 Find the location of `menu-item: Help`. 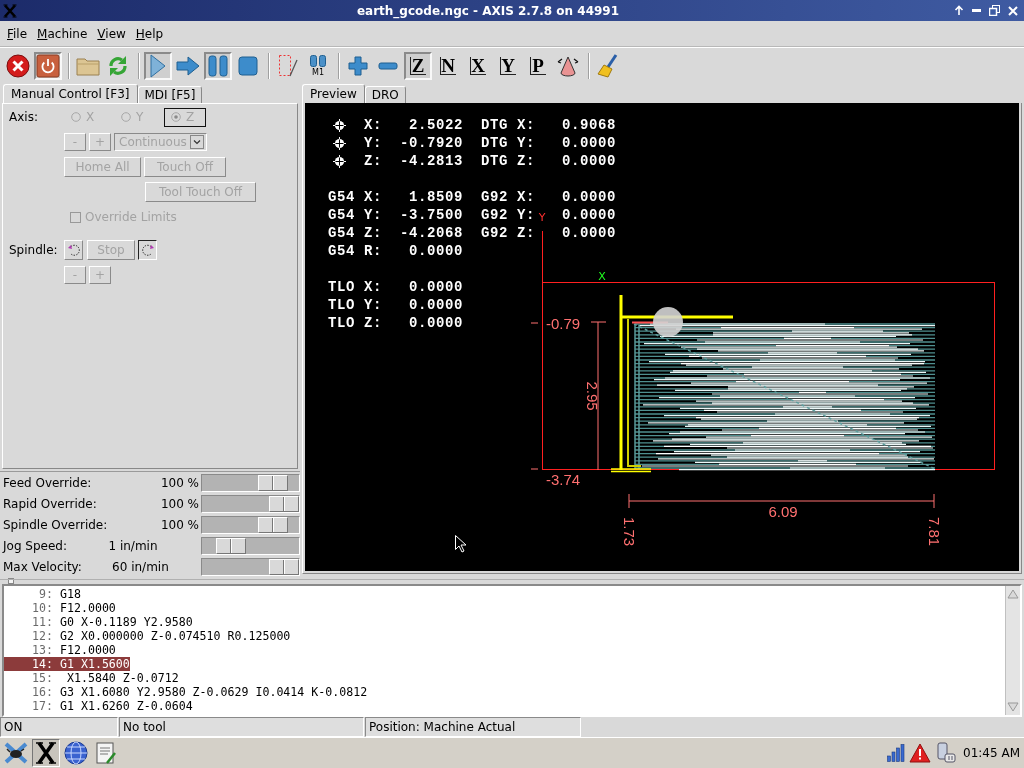

menu-item: Help is located at coordinates (149, 33).